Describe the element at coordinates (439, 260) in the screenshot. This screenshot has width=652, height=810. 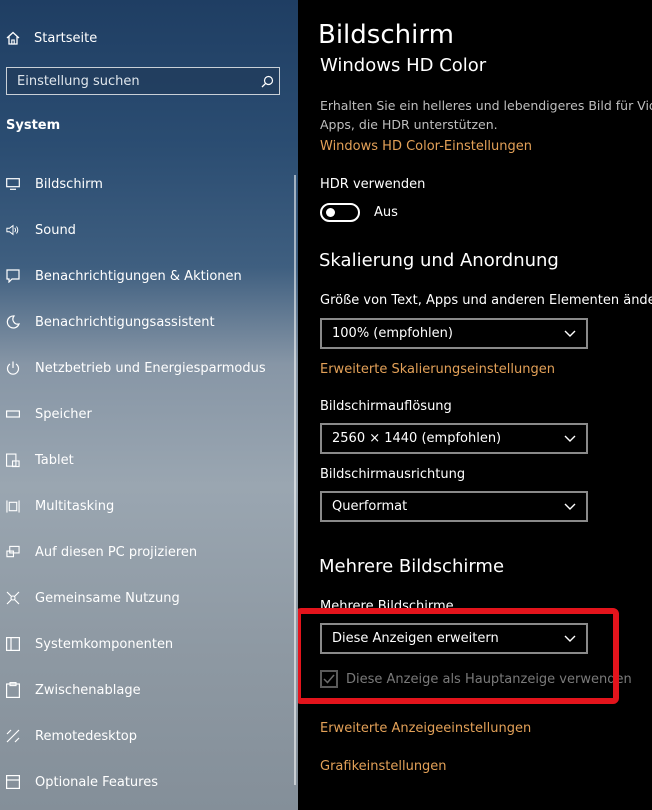
I see `scaling-heading: Skalierung und Anordnung` at that location.